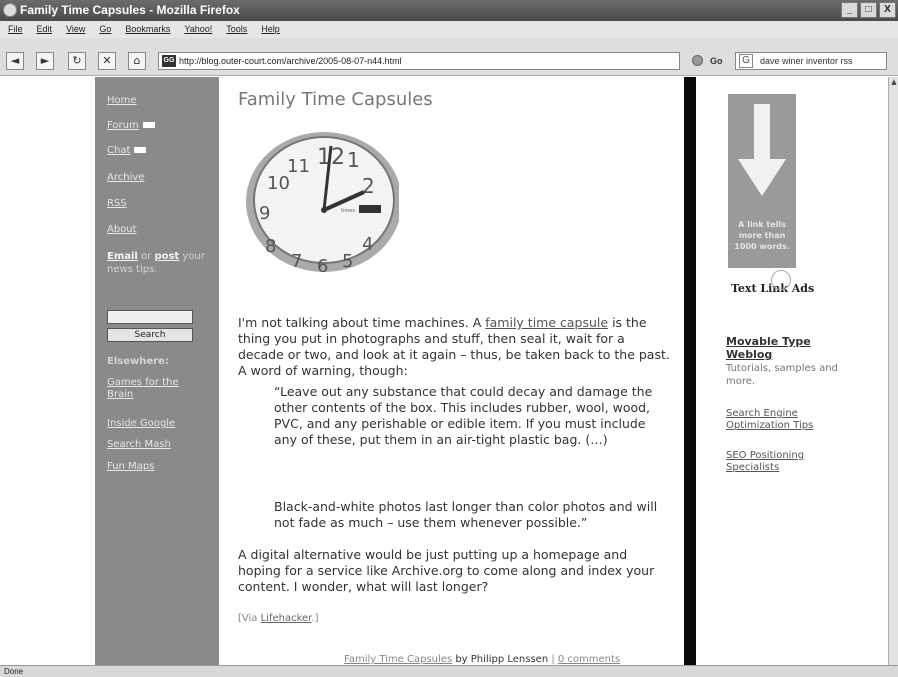  I want to click on minimize-button: _, so click(849, 10).